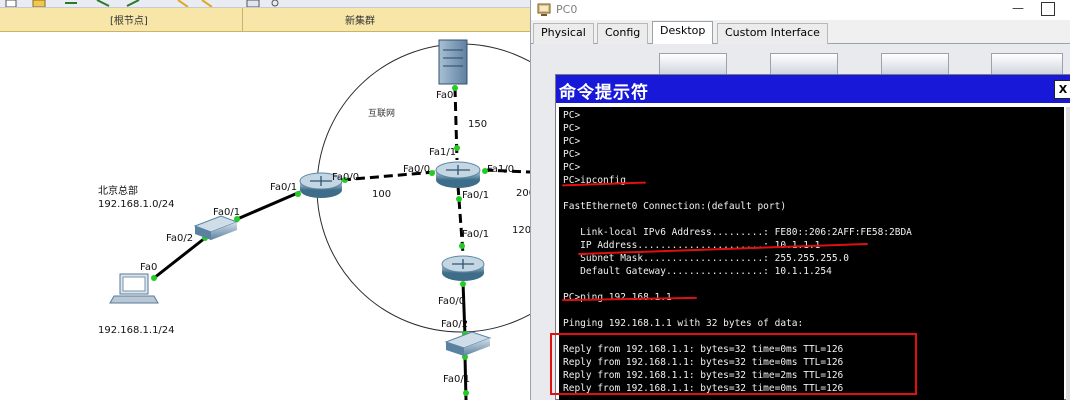 The image size is (1070, 400). Describe the element at coordinates (604, 93) in the screenshot. I see `command-prompt-title: 命令提示符` at that location.